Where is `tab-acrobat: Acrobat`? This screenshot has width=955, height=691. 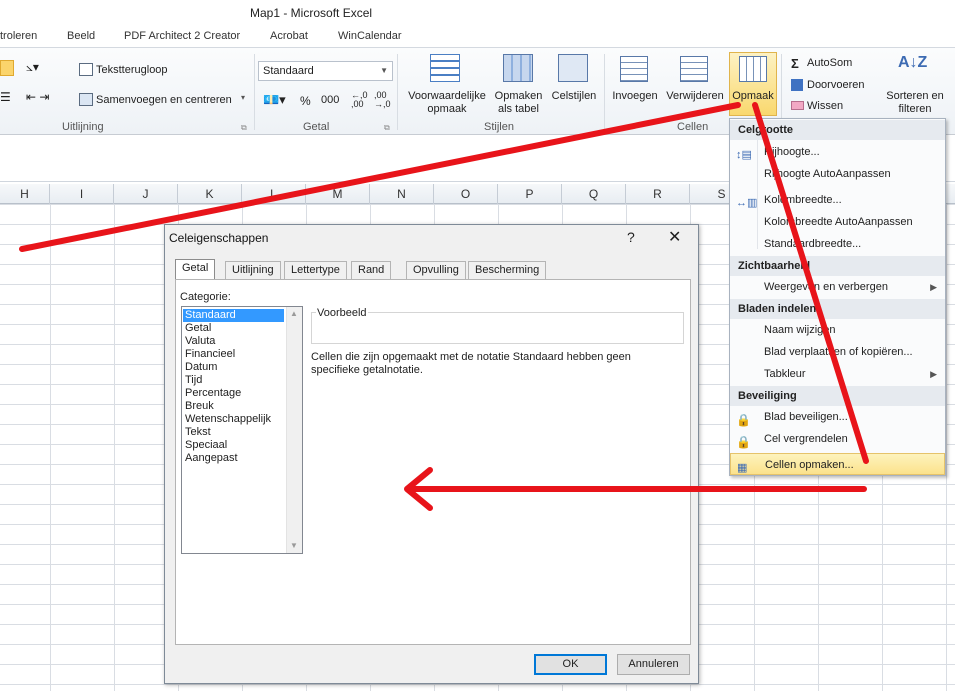
tab-acrobat: Acrobat is located at coordinates (289, 36).